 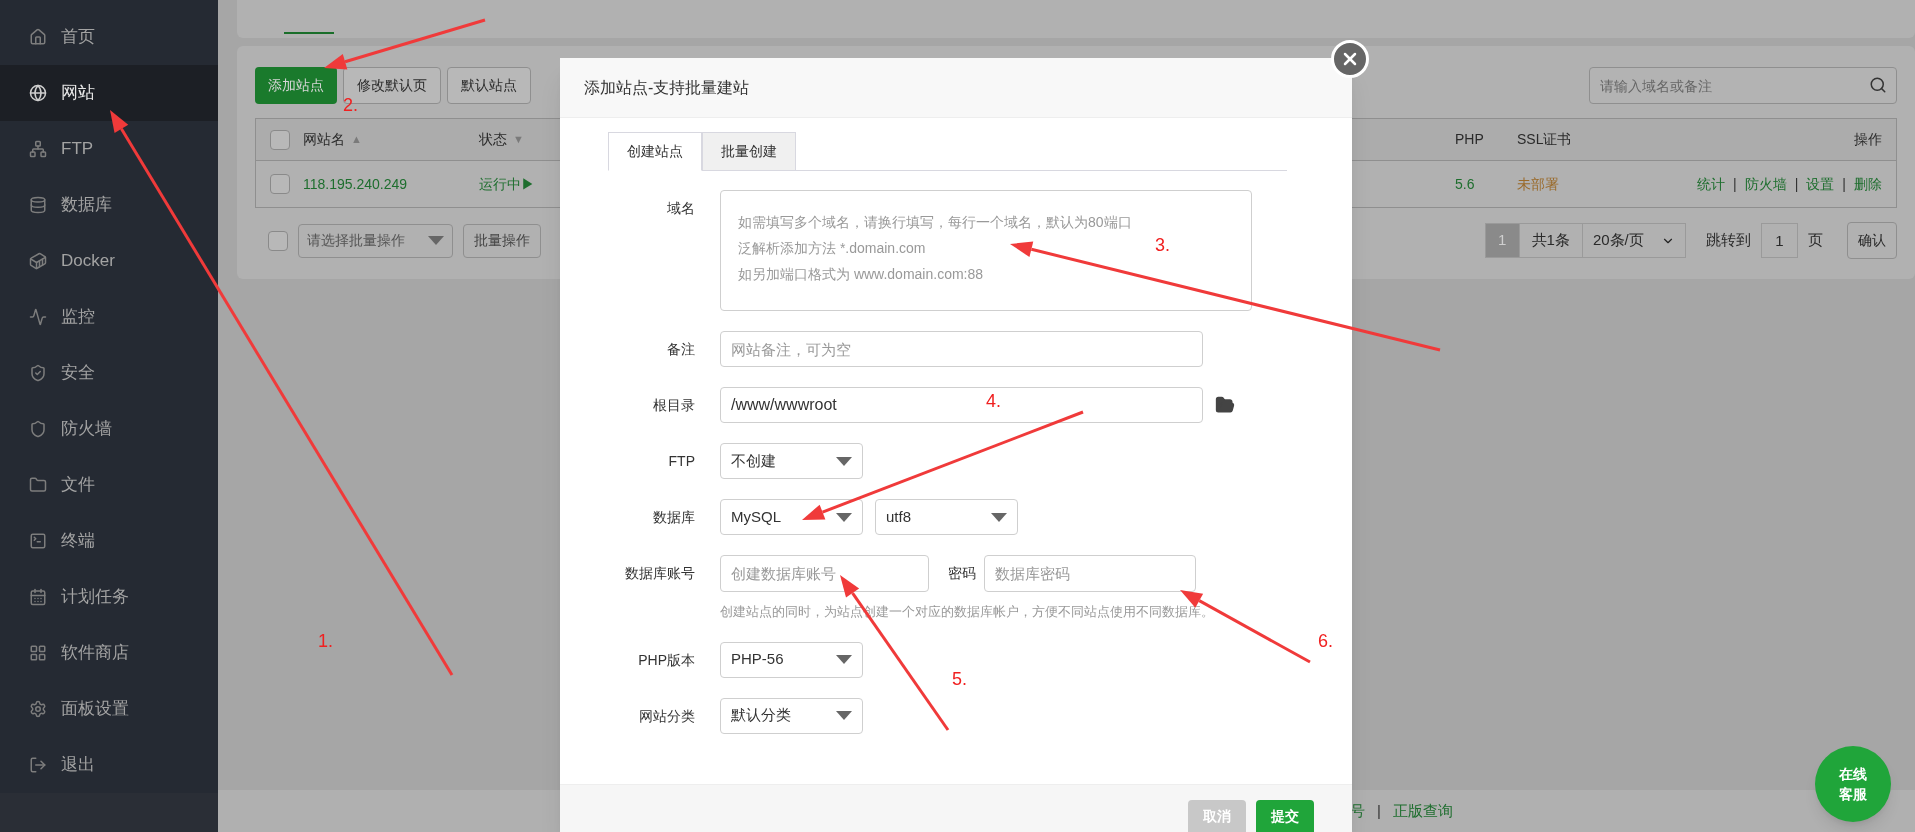 What do you see at coordinates (791, 715) in the screenshot?
I see `select-field: 默认分类` at bounding box center [791, 715].